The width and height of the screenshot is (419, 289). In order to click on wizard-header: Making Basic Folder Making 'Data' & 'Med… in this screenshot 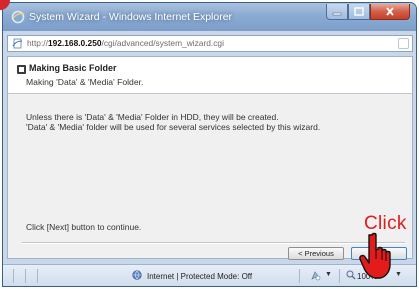, I will do `click(210, 75)`.